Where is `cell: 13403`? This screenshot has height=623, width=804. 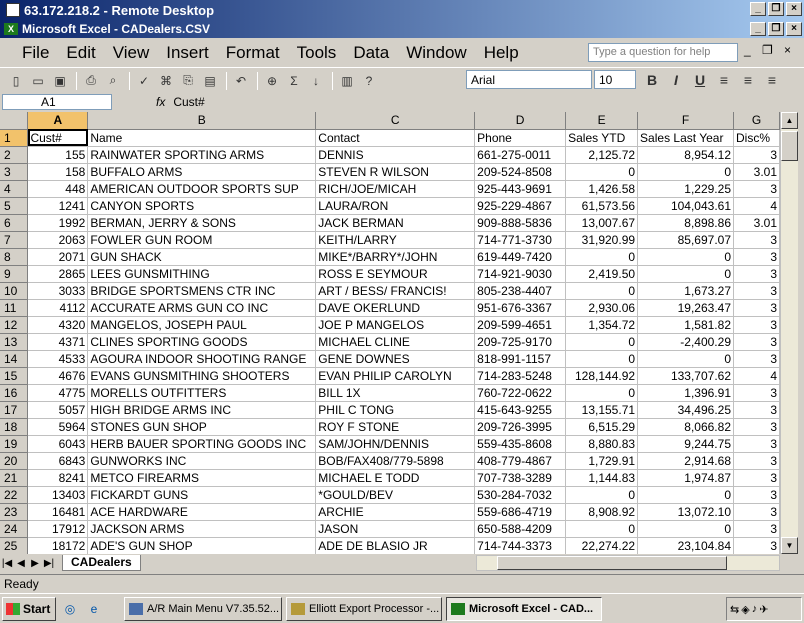 cell: 13403 is located at coordinates (58, 495).